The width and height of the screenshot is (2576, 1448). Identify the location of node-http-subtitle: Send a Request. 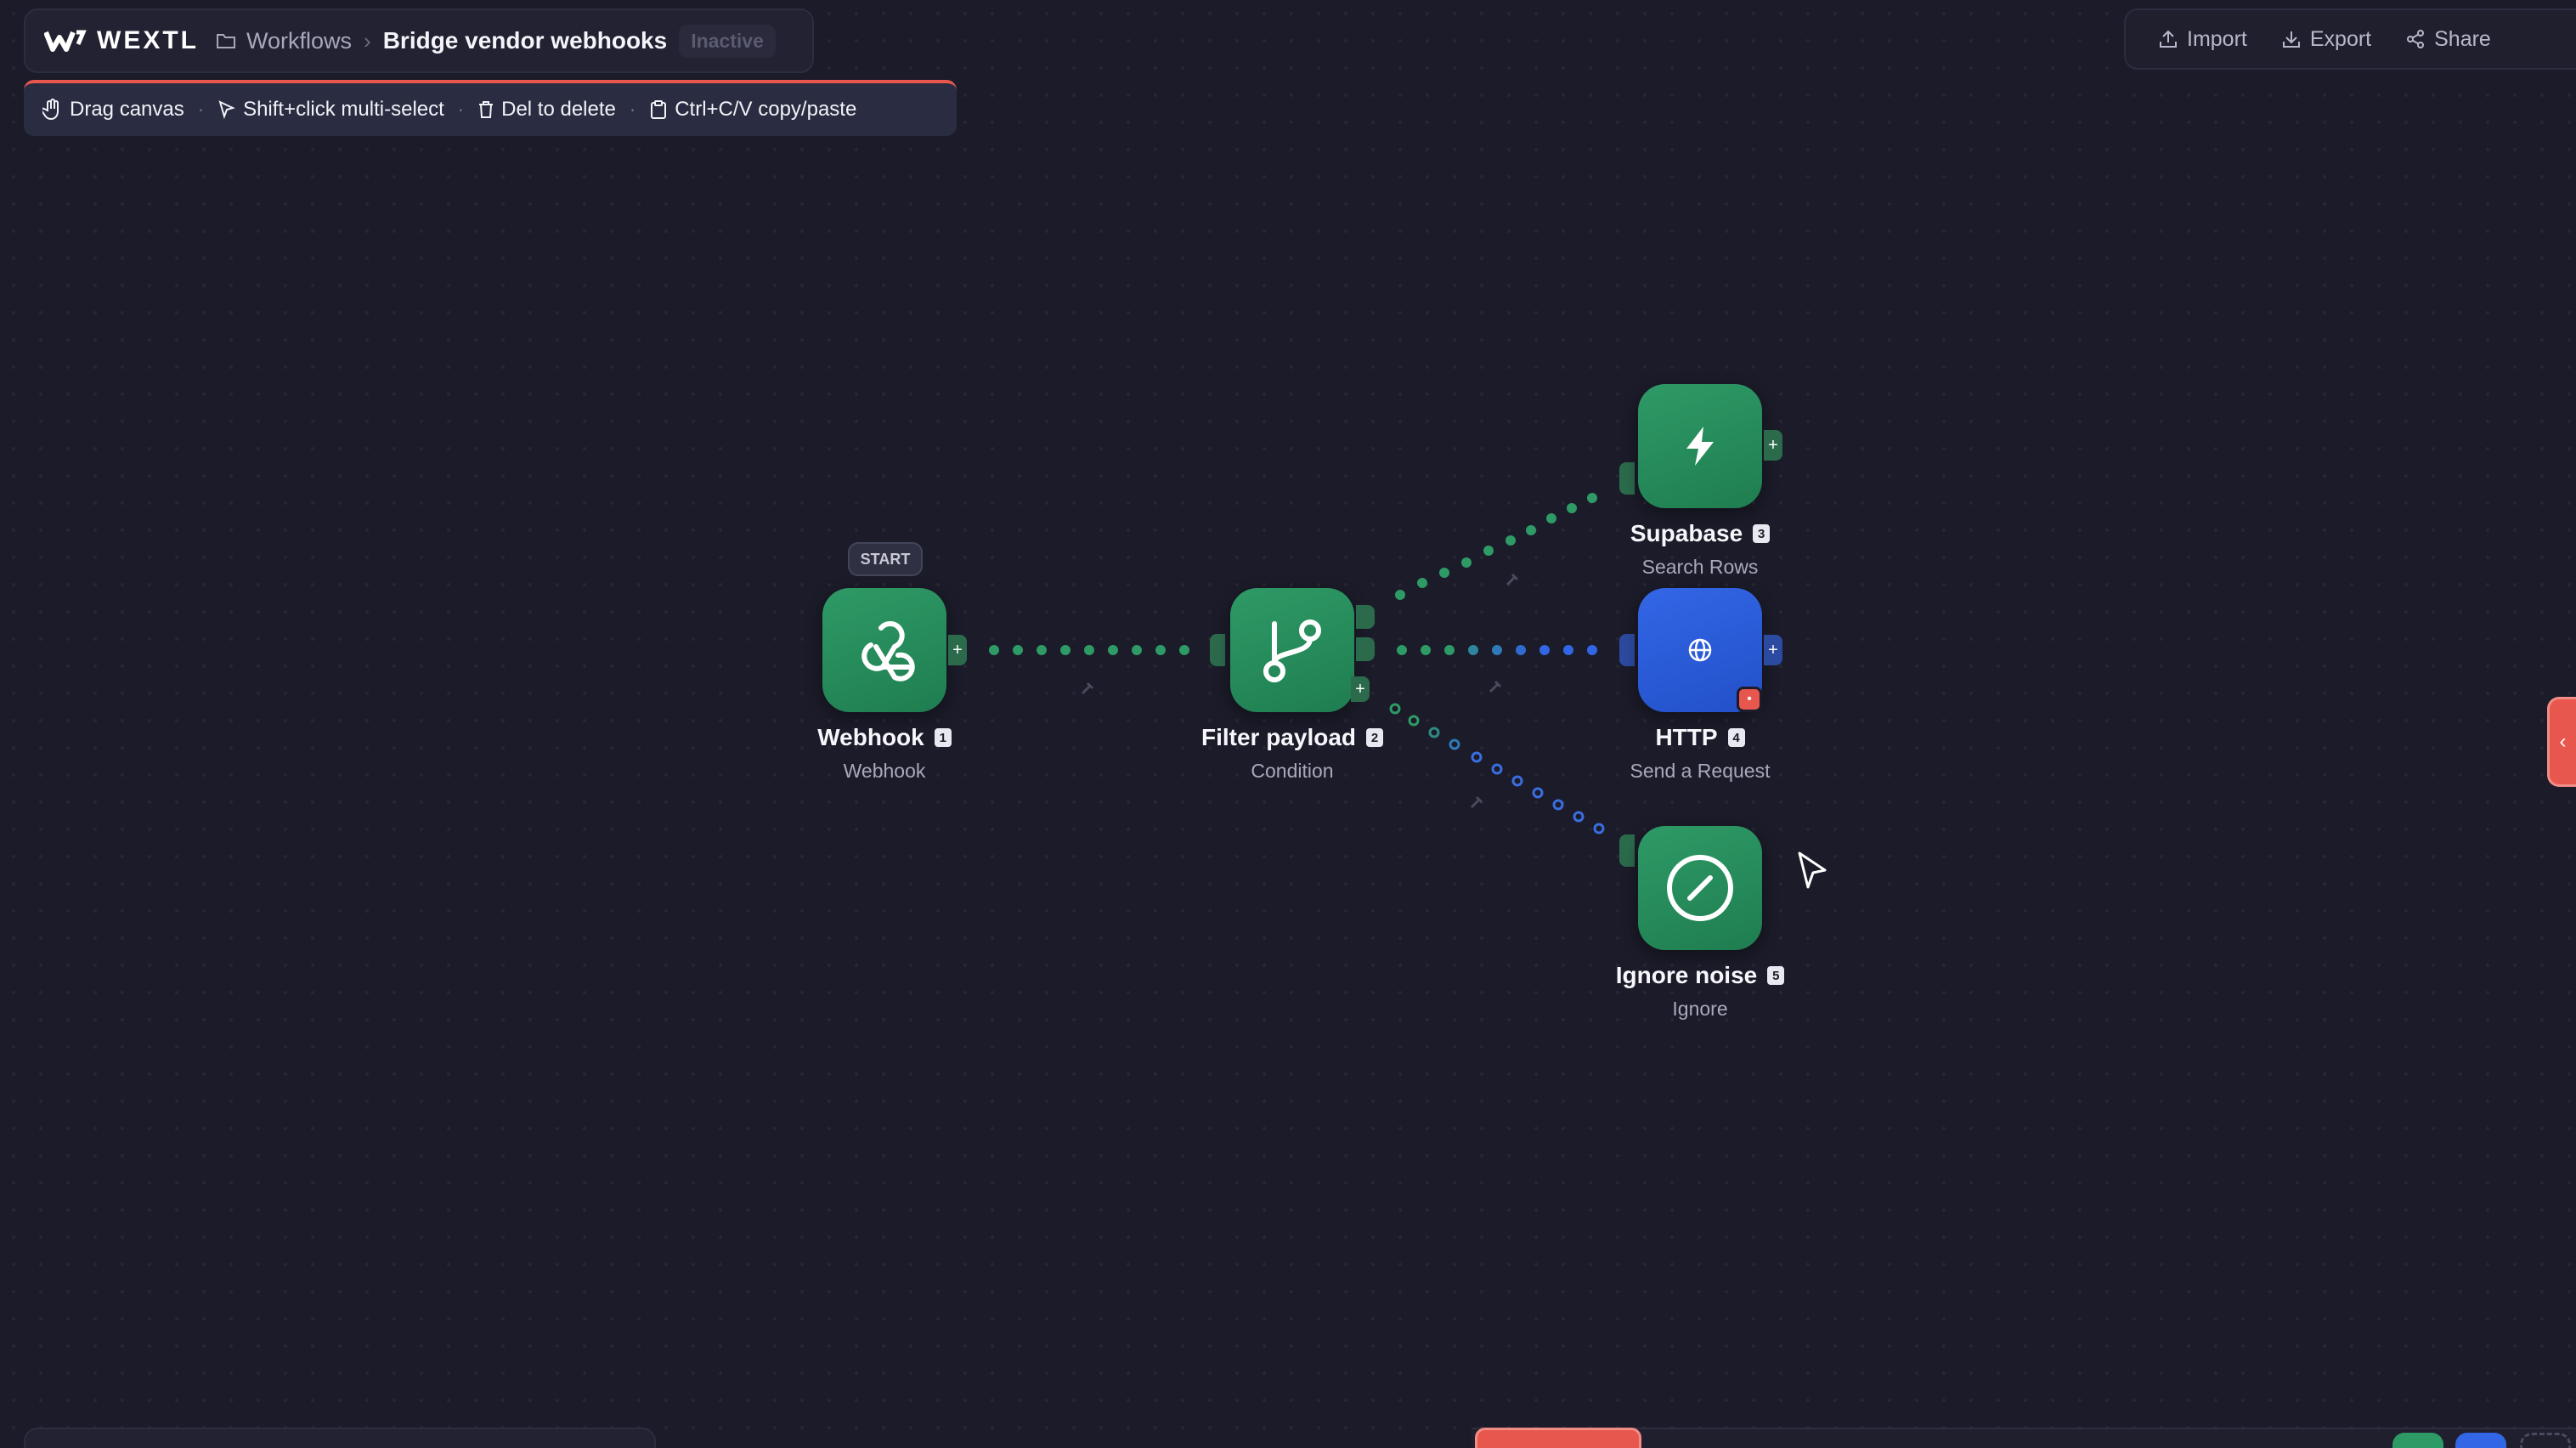
(1700, 771).